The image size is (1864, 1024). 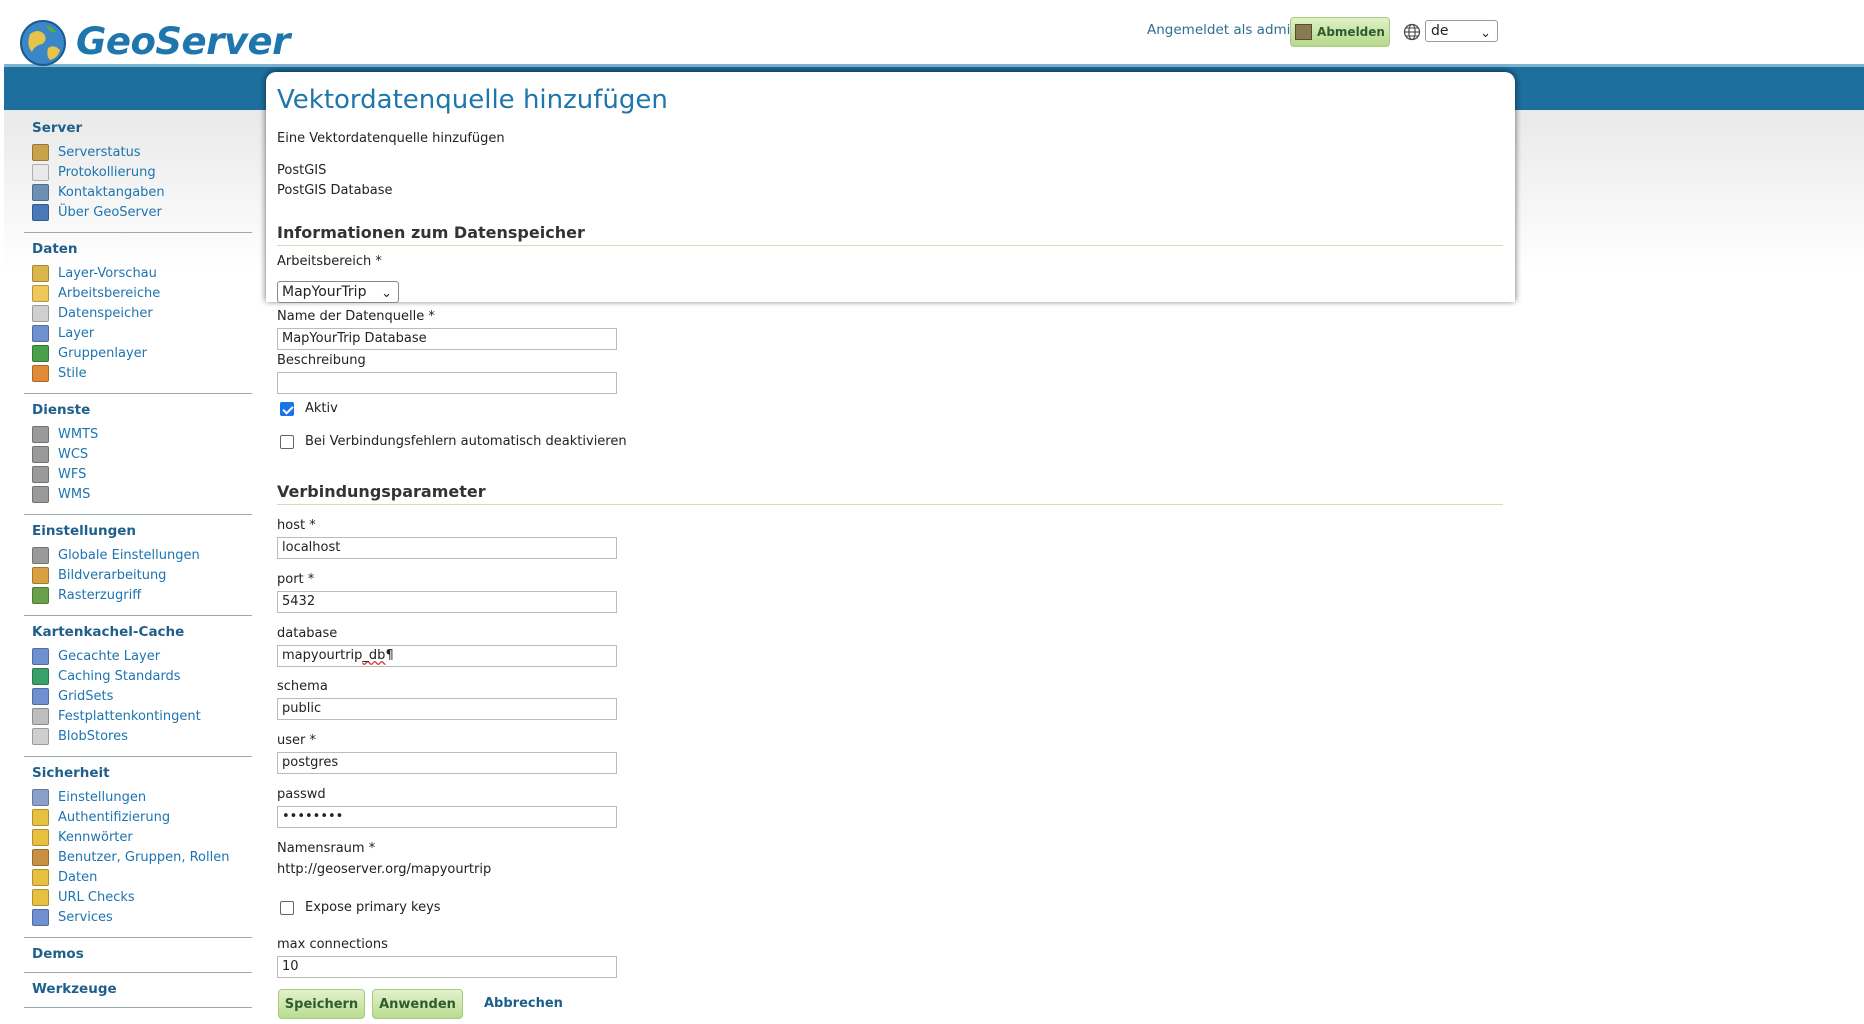 What do you see at coordinates (138, 716) in the screenshot?
I see `sidebar-item: Festplattenkontingent` at bounding box center [138, 716].